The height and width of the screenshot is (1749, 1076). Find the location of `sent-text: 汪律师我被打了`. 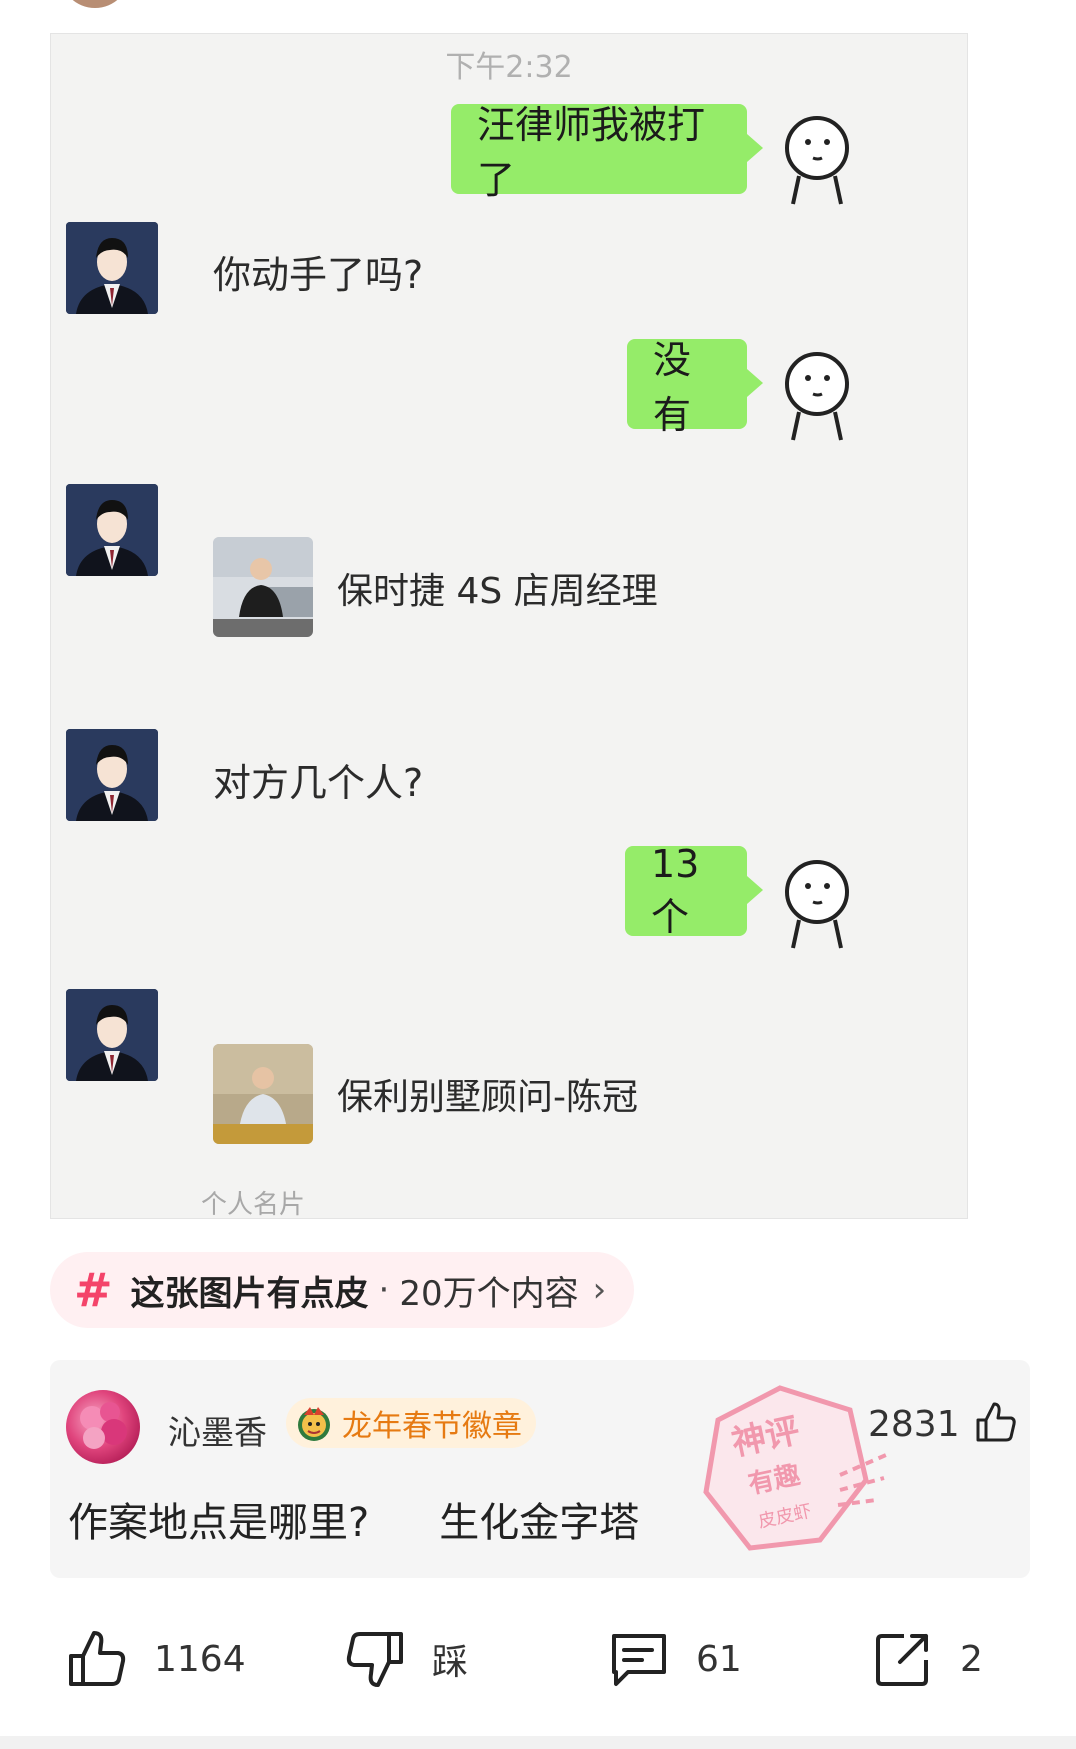

sent-text: 汪律师我被打了 is located at coordinates (591, 152).